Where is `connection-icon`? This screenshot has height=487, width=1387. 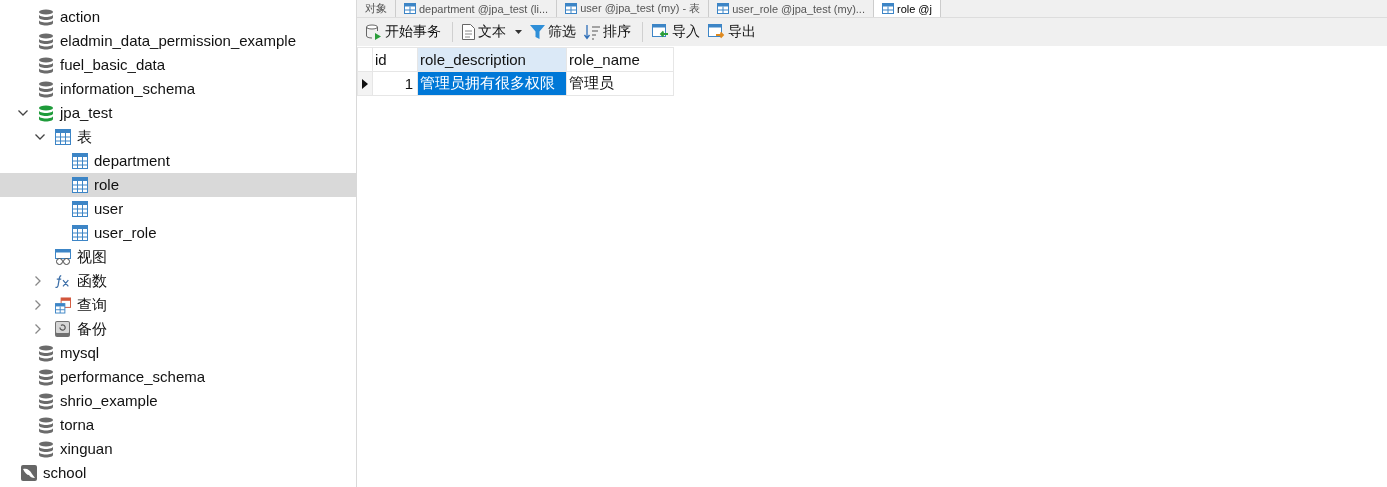 connection-icon is located at coordinates (29, 473).